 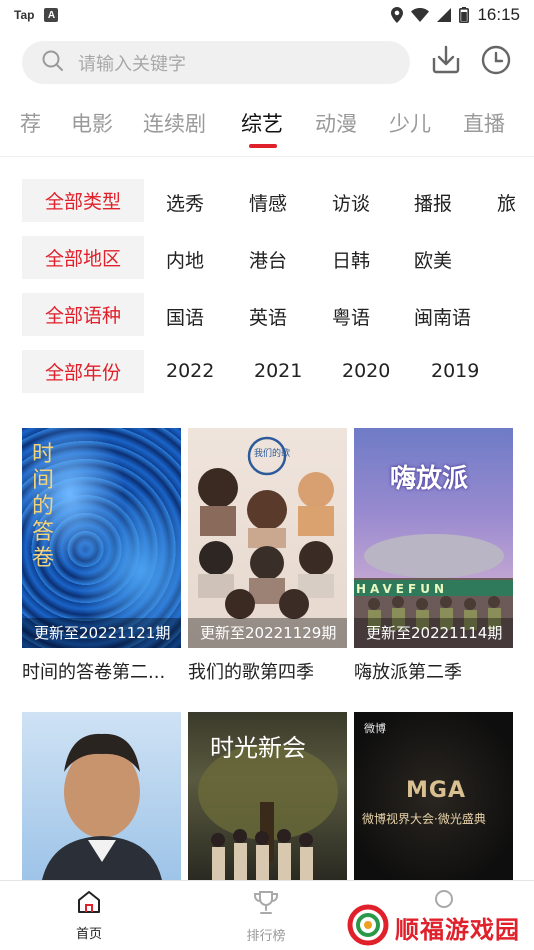 What do you see at coordinates (336, 123) in the screenshot?
I see `tab-anime: 动漫` at bounding box center [336, 123].